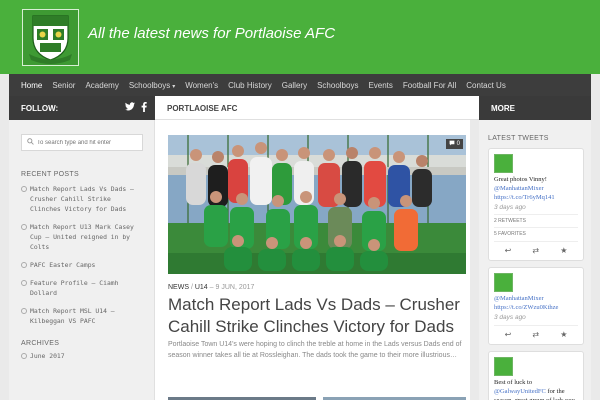 The height and width of the screenshot is (400, 600). I want to click on archive-item: June 2017, so click(81, 356).